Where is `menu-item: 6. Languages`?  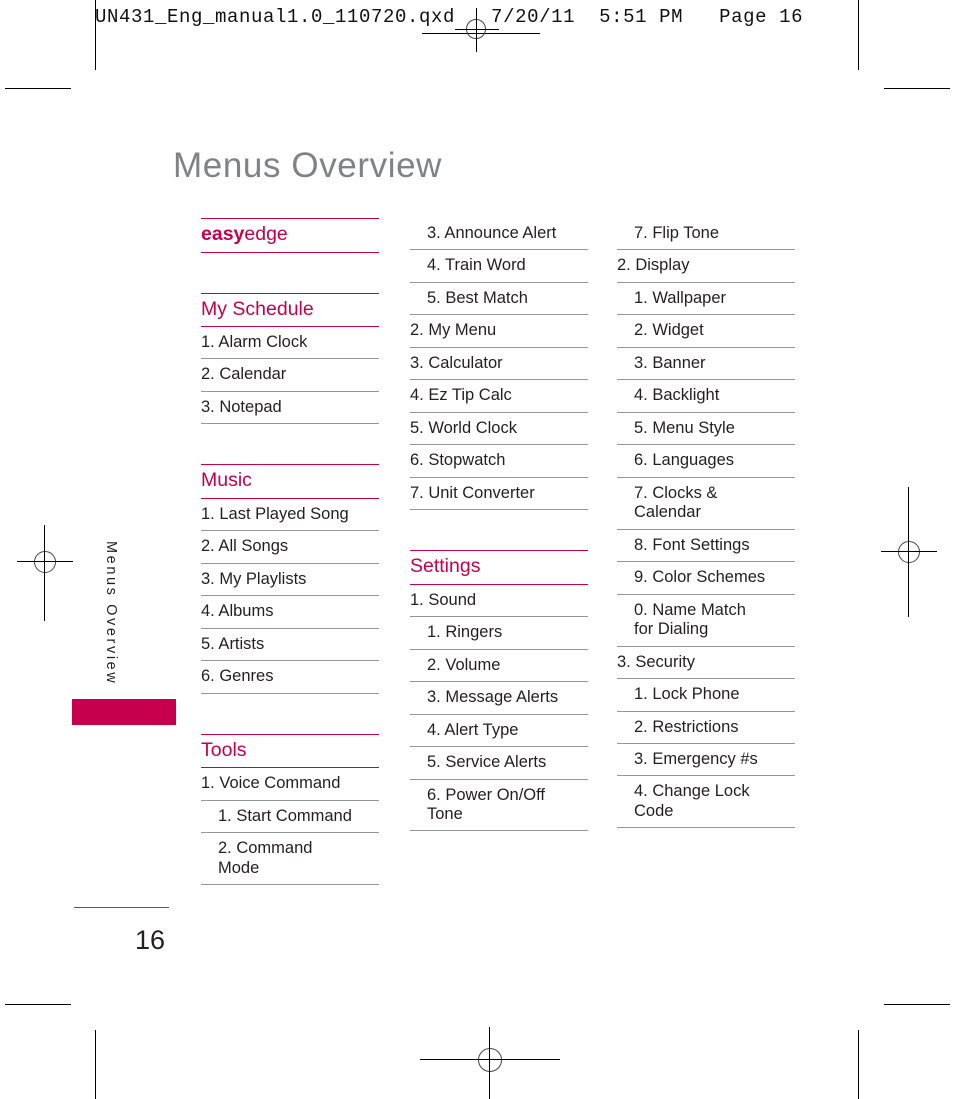
menu-item: 6. Languages is located at coordinates (706, 461).